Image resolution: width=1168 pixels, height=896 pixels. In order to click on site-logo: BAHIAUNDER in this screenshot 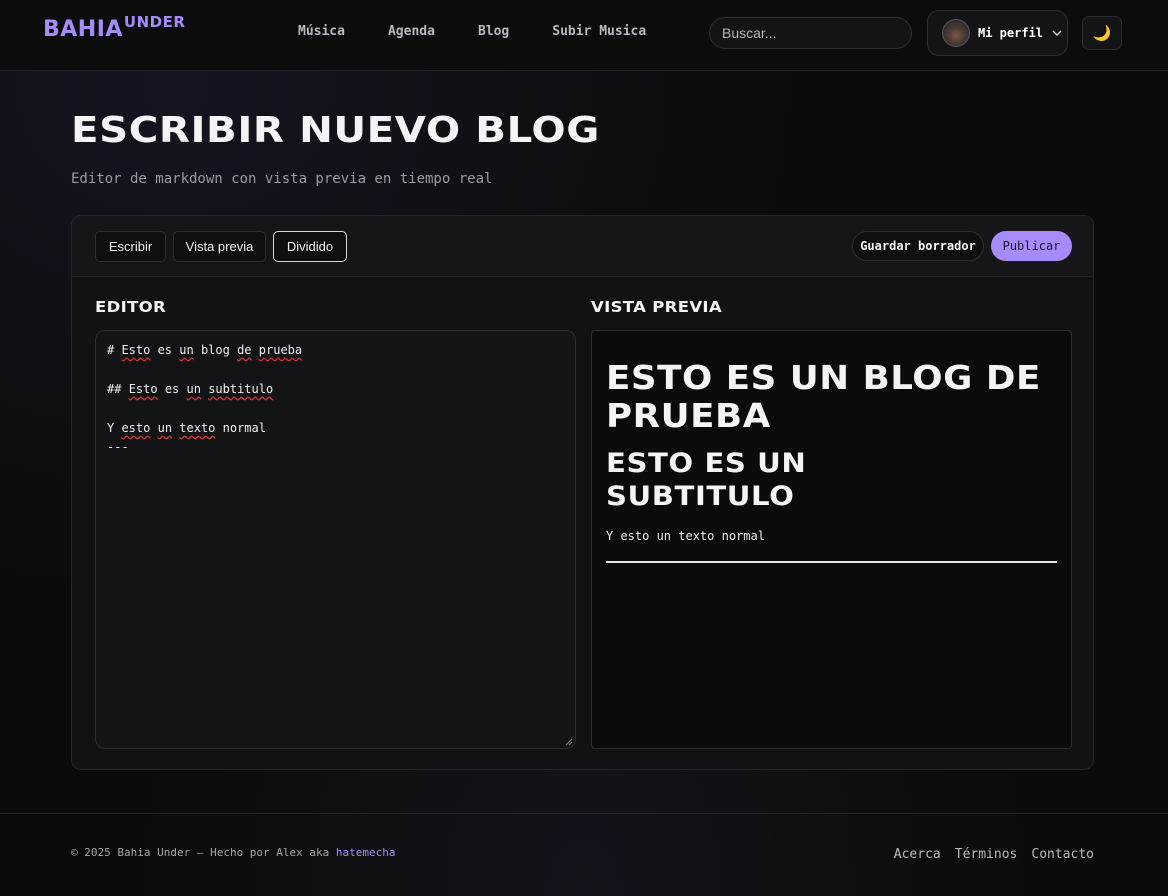, I will do `click(114, 27)`.